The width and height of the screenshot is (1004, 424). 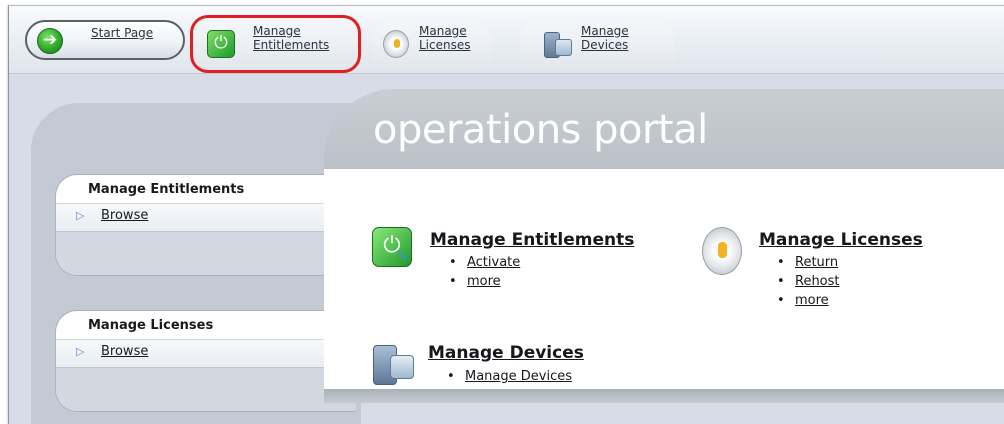 What do you see at coordinates (392, 247) in the screenshot?
I see `power-icon: ⏻ ↘` at bounding box center [392, 247].